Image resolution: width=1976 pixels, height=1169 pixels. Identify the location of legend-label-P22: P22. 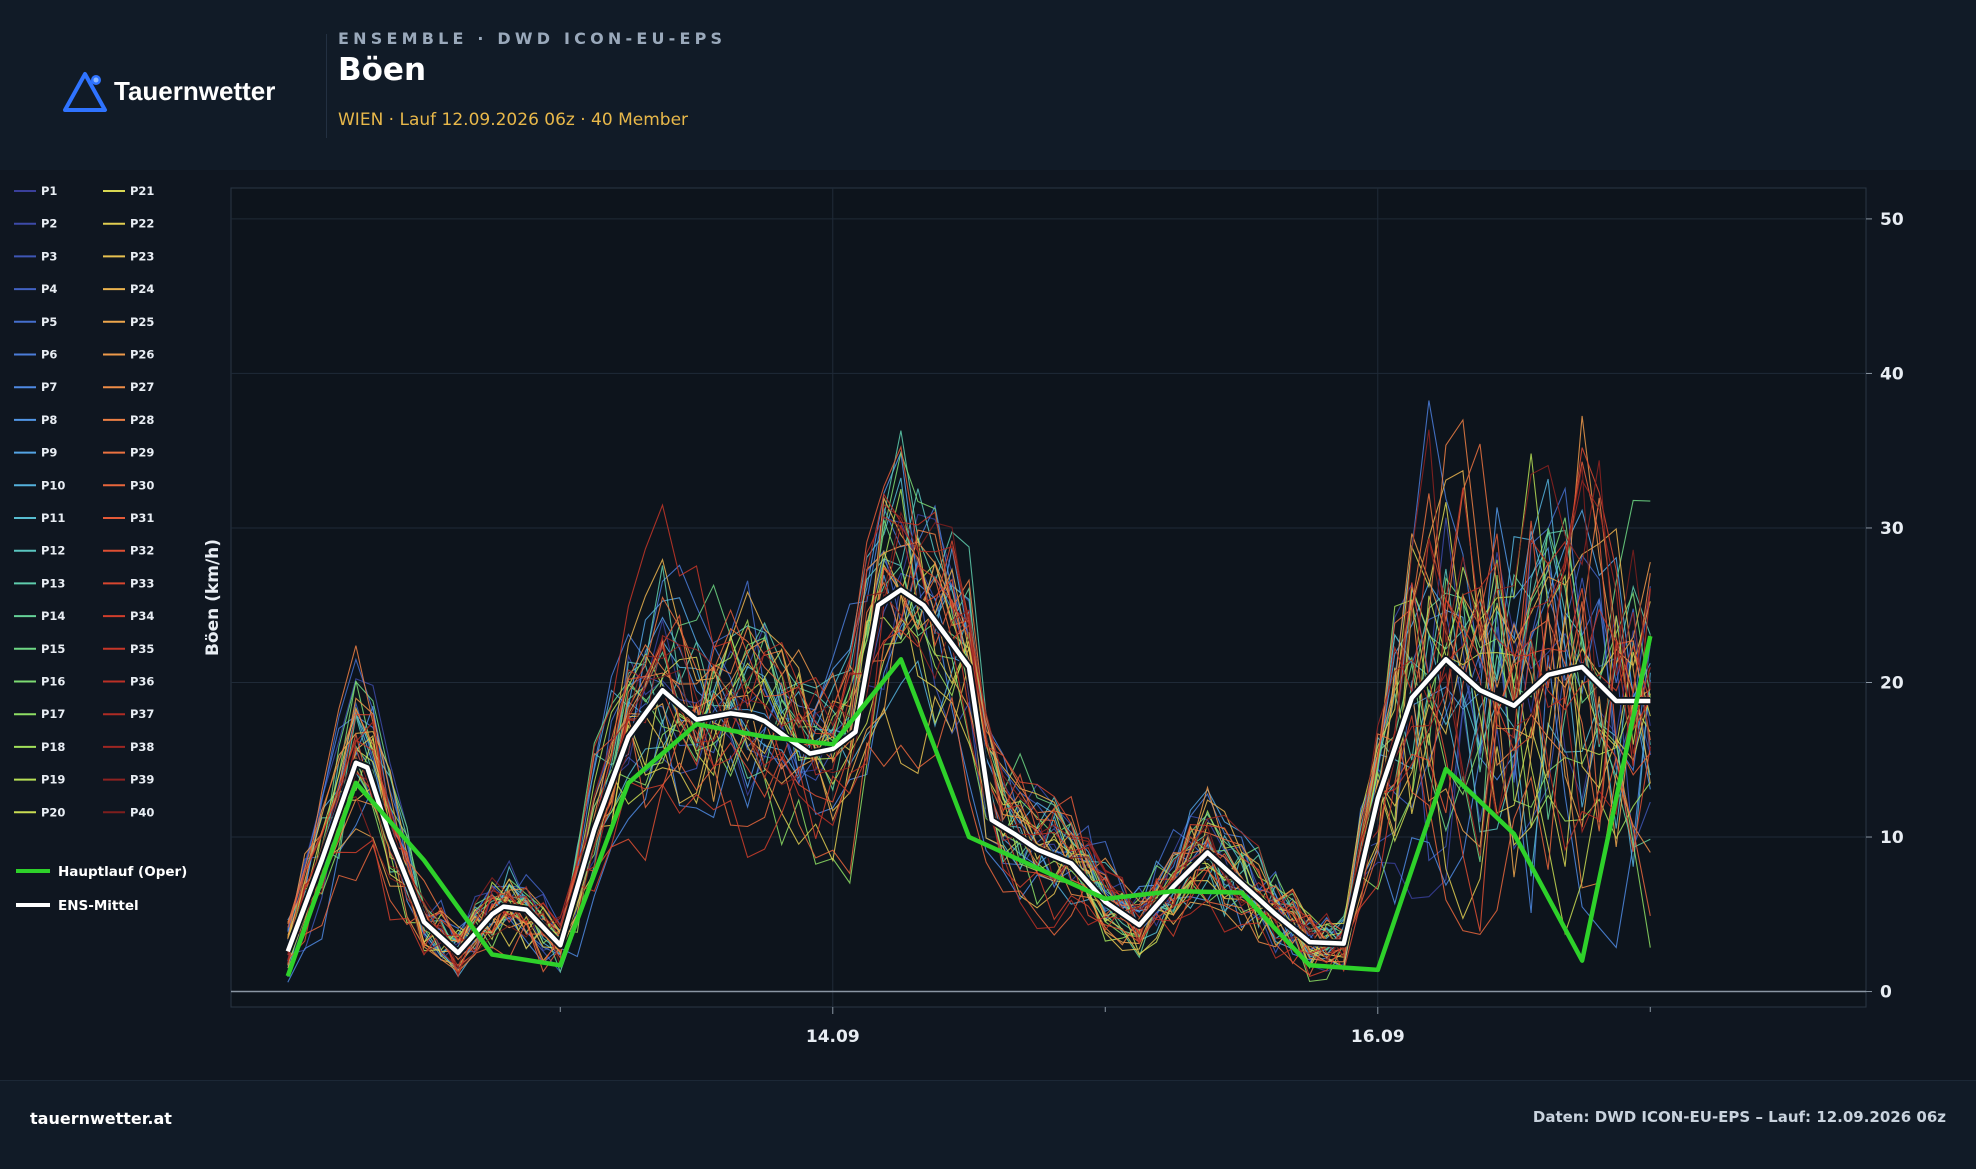
(142, 224).